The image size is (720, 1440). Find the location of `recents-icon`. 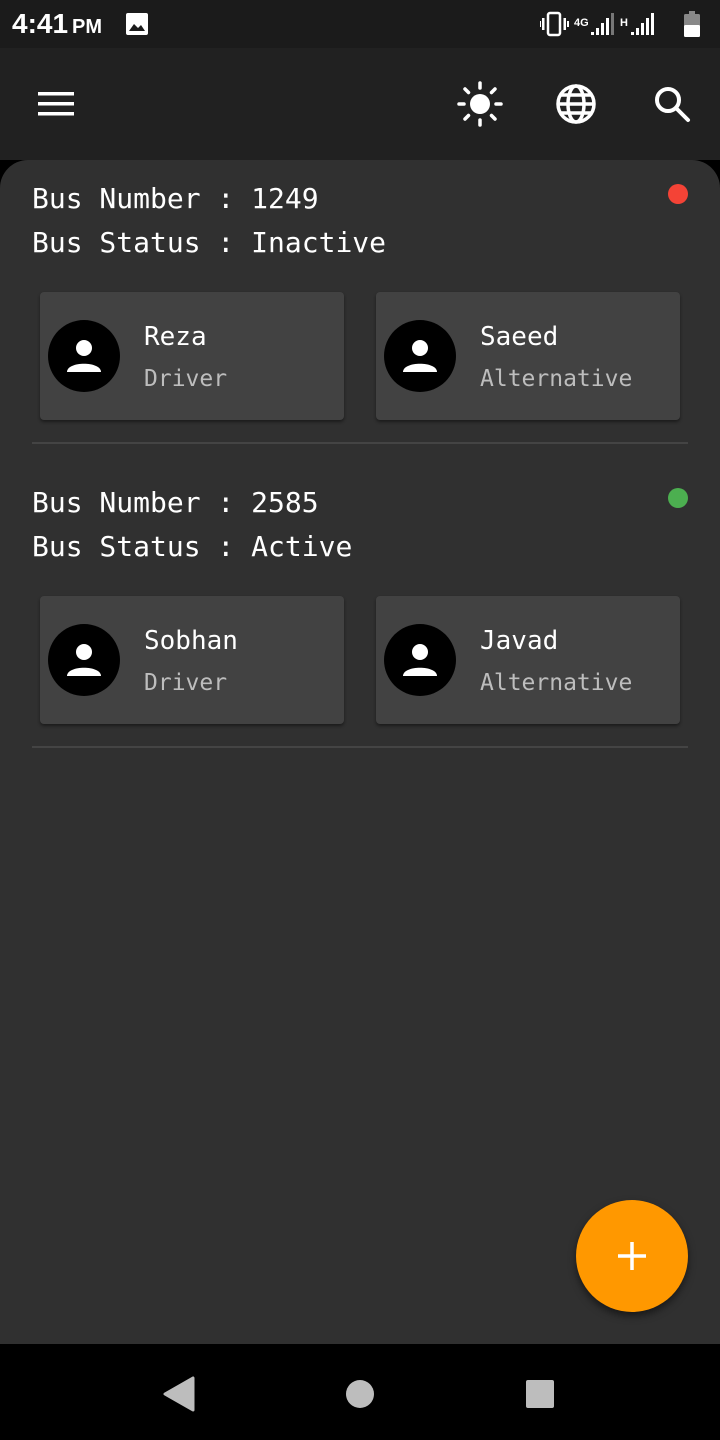

recents-icon is located at coordinates (540, 1394).